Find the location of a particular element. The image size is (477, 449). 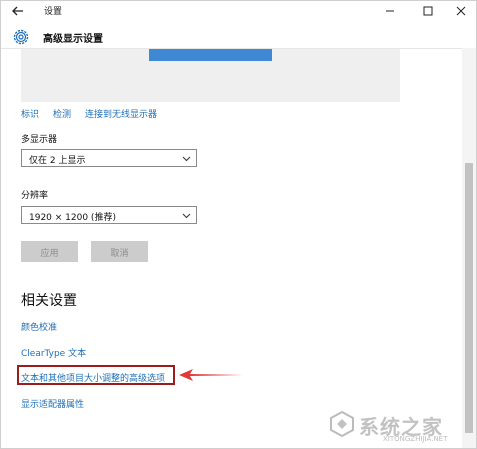

identify-link: 标识 is located at coordinates (30, 113).